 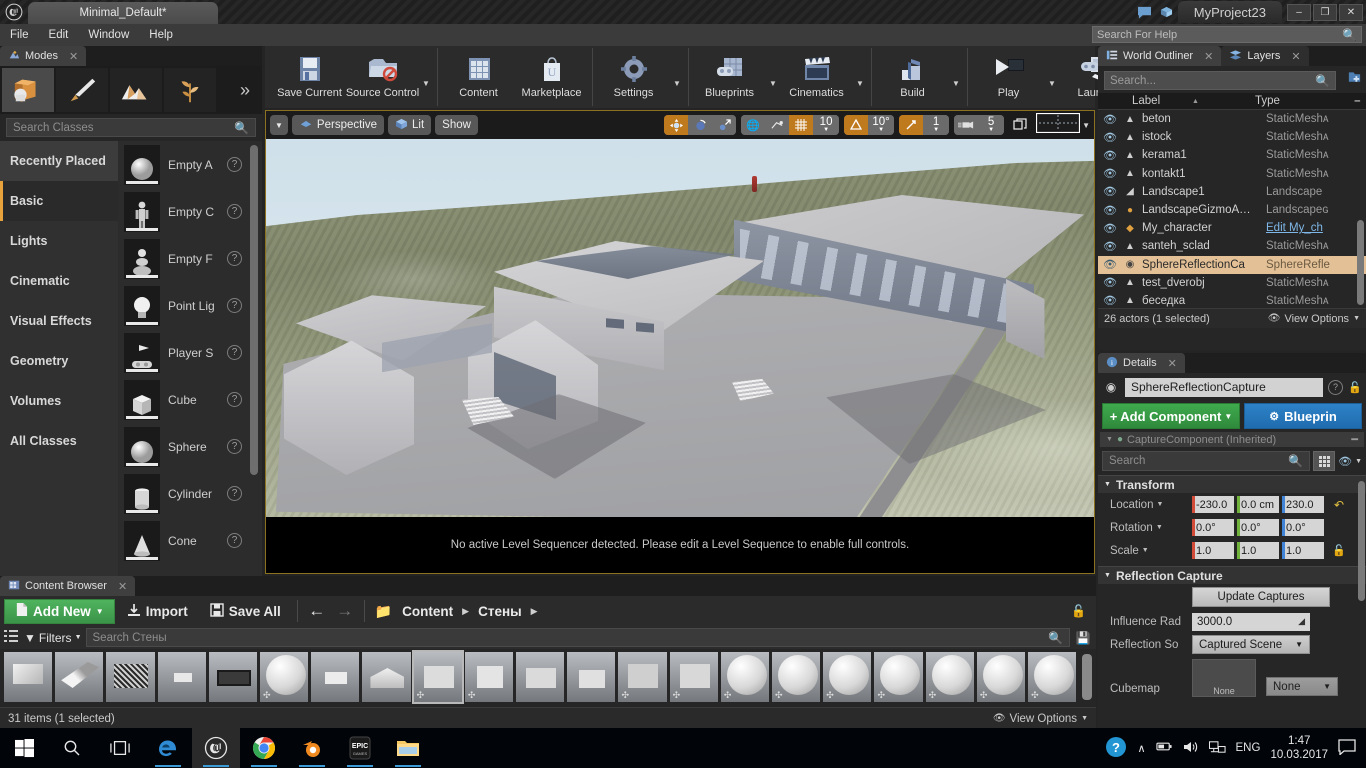 What do you see at coordinates (1345, 461) in the screenshot?
I see `eye-icon: 👁` at bounding box center [1345, 461].